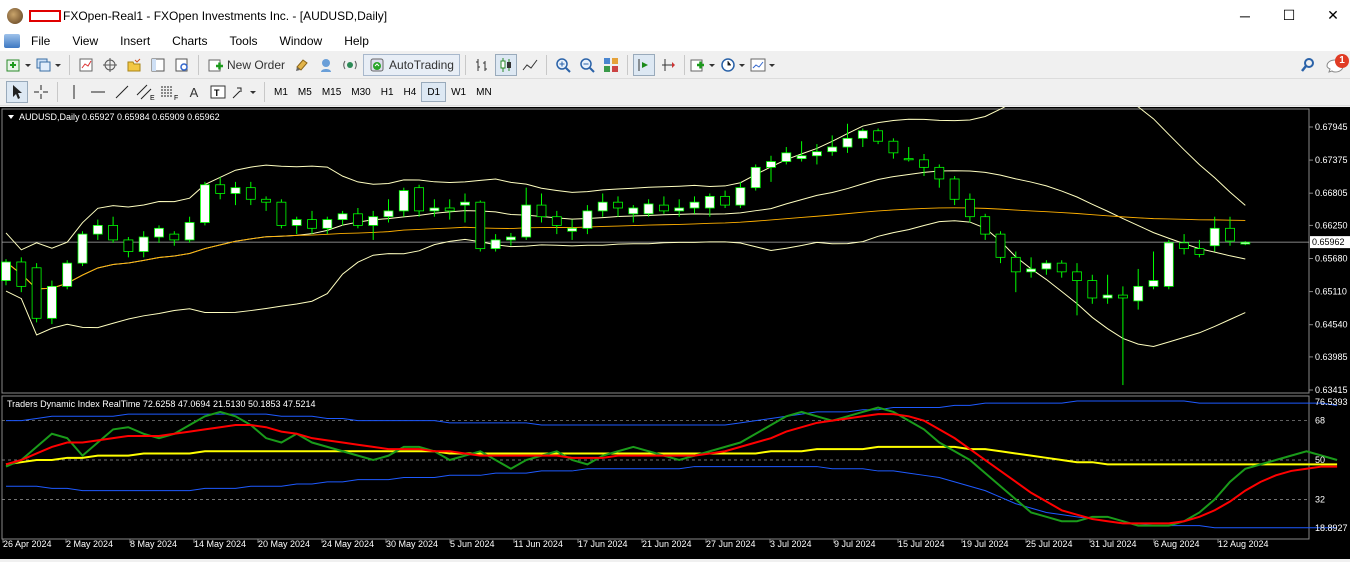  What do you see at coordinates (110, 65) in the screenshot?
I see `data-window-icon` at bounding box center [110, 65].